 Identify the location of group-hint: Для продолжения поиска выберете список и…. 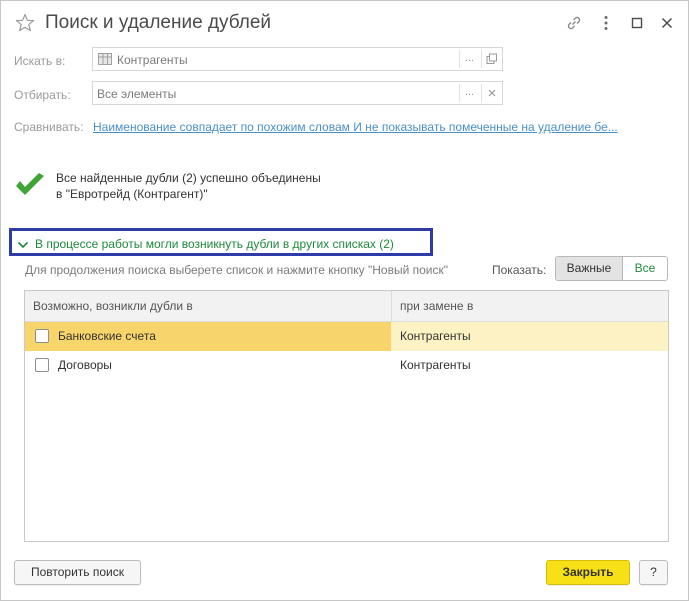
(237, 270).